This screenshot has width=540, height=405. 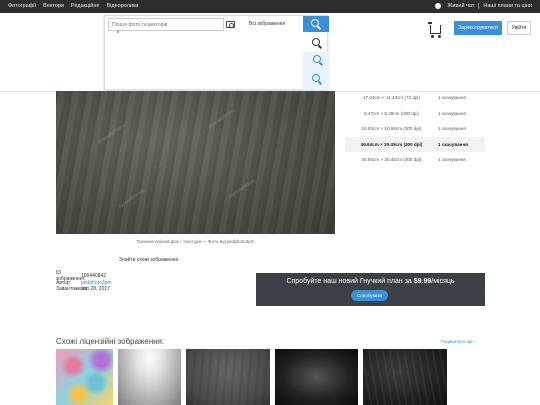 I want to click on clear-search-icon: ×, so click(x=118, y=33).